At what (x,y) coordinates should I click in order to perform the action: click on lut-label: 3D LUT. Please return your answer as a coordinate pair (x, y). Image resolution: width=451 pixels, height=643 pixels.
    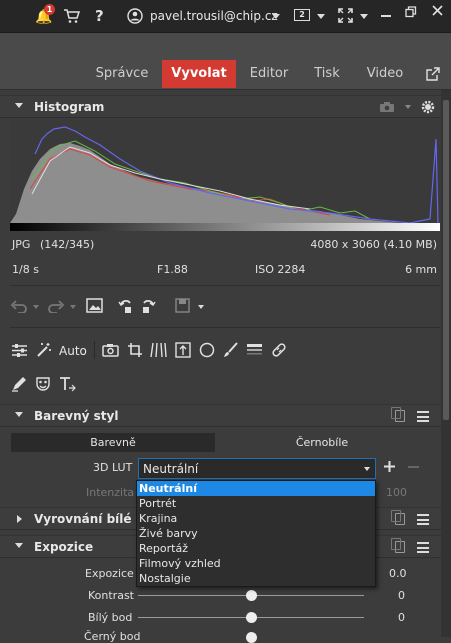
    Looking at the image, I should click on (113, 467).